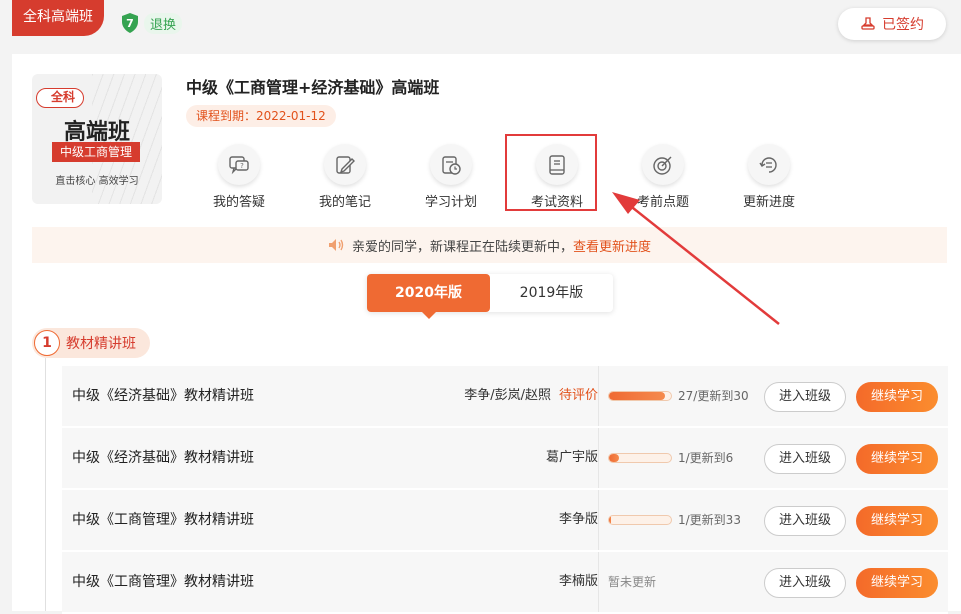  What do you see at coordinates (551, 172) in the screenshot?
I see `highlight-box` at bounding box center [551, 172].